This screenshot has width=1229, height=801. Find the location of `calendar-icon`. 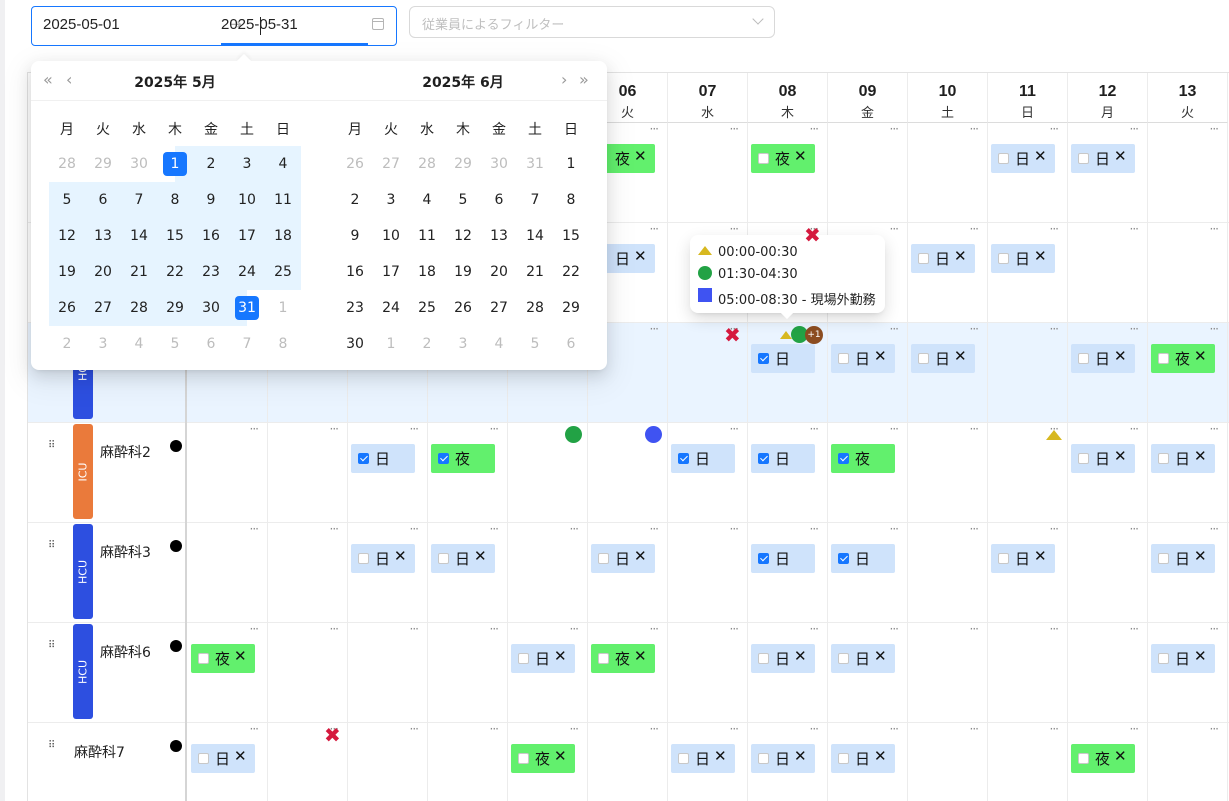

calendar-icon is located at coordinates (378, 24).